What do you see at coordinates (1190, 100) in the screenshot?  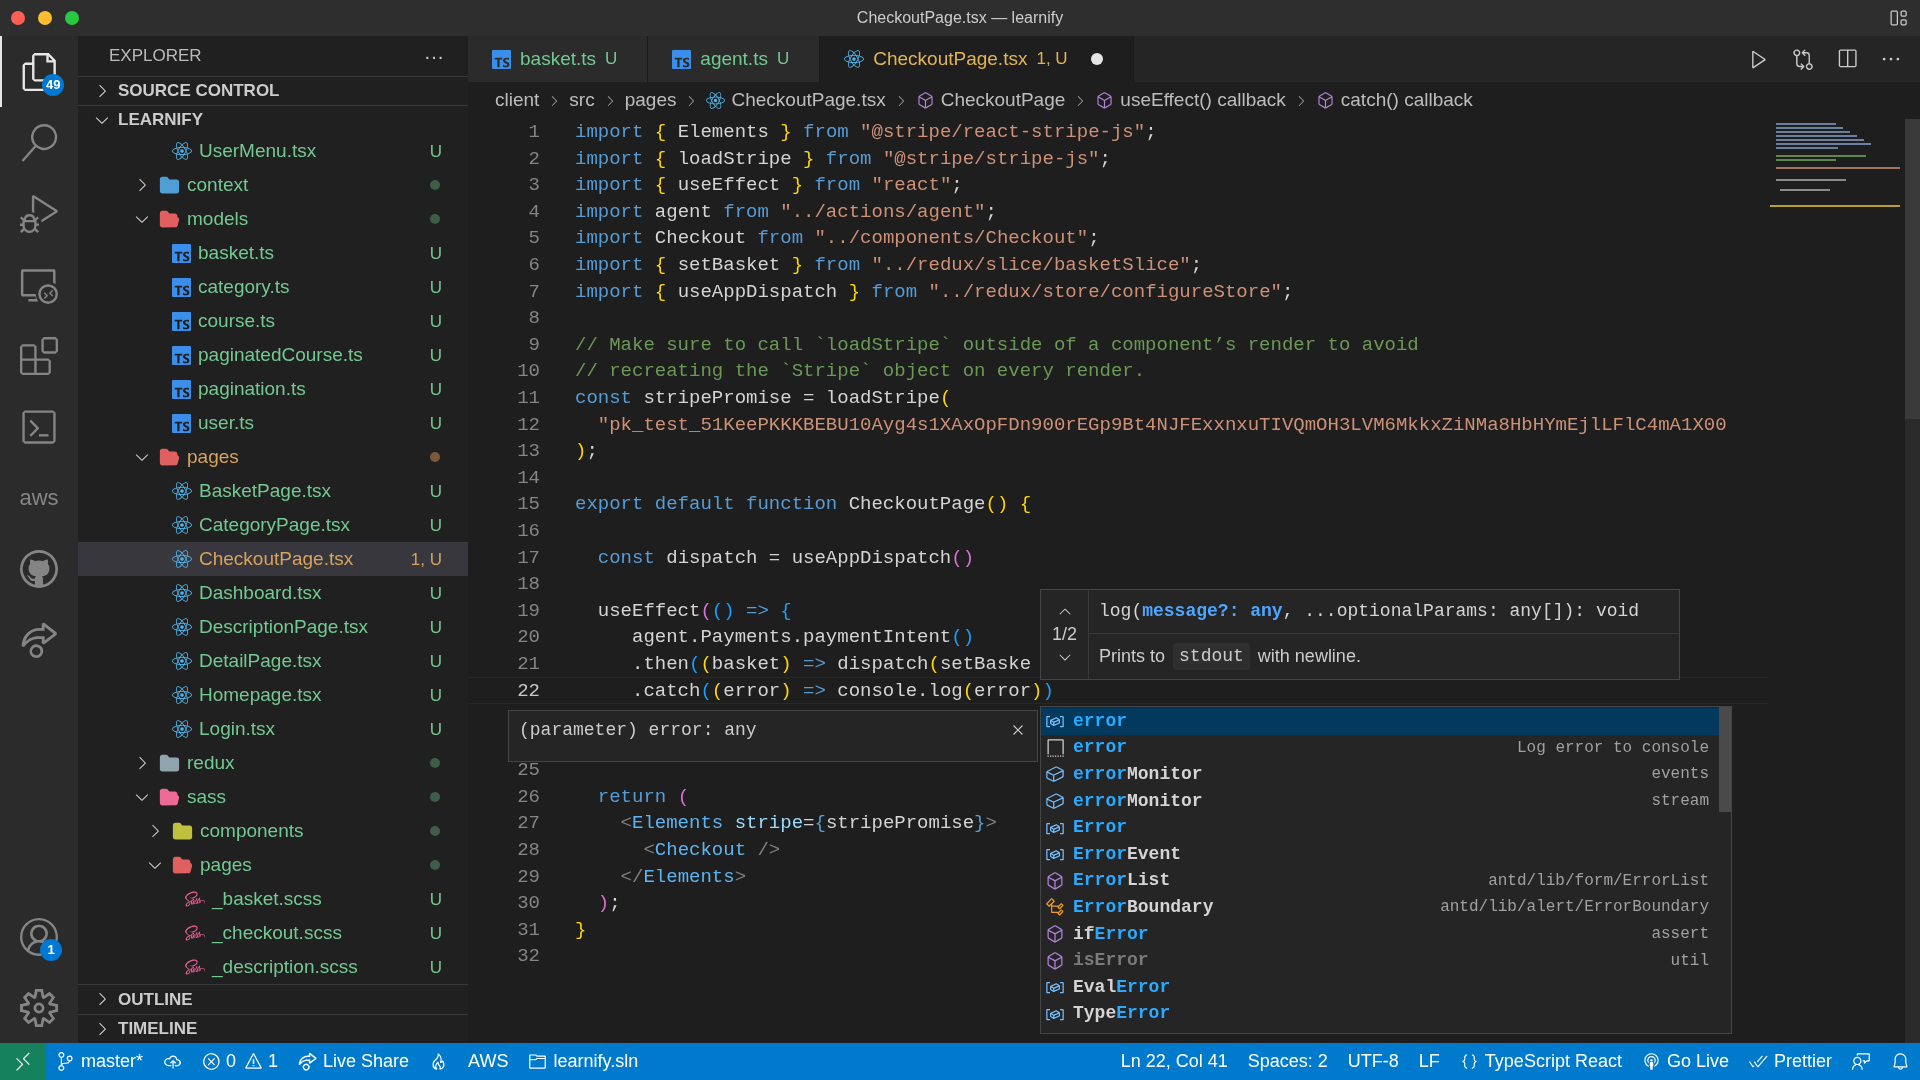 I see `breadcrumb: useEffect() callback` at bounding box center [1190, 100].